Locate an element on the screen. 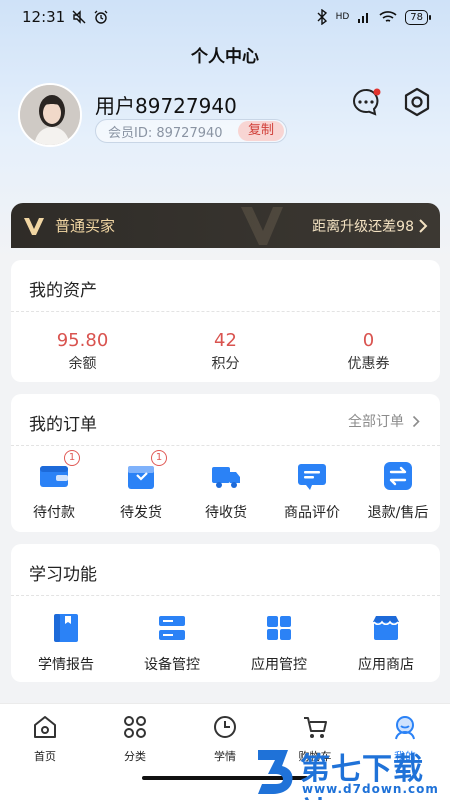 This screenshot has width=450, height=800. app-store: 应用商店 is located at coordinates (386, 643).